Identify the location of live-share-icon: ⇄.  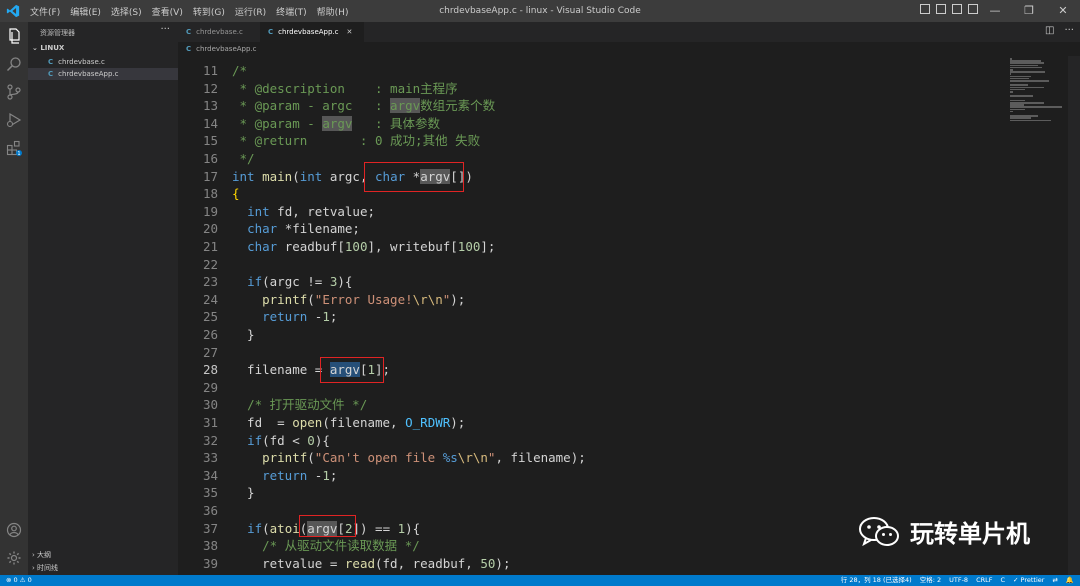
(1054, 580).